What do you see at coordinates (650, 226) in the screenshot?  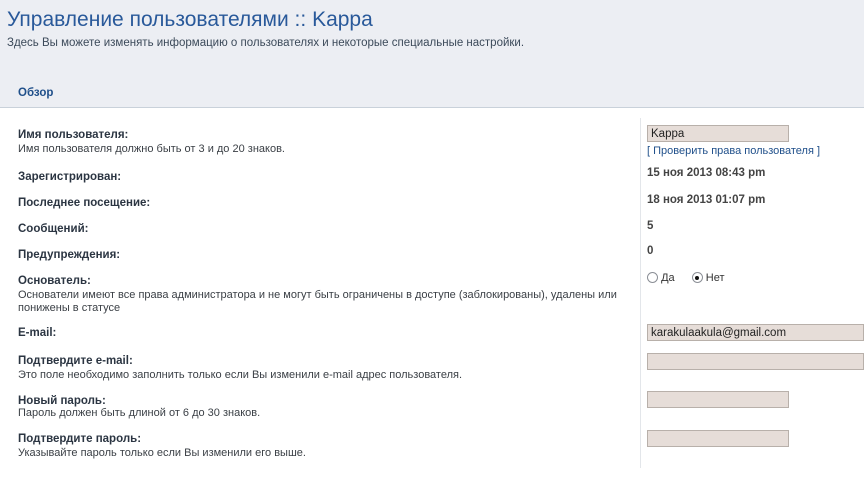 I see `posts-value: 5` at bounding box center [650, 226].